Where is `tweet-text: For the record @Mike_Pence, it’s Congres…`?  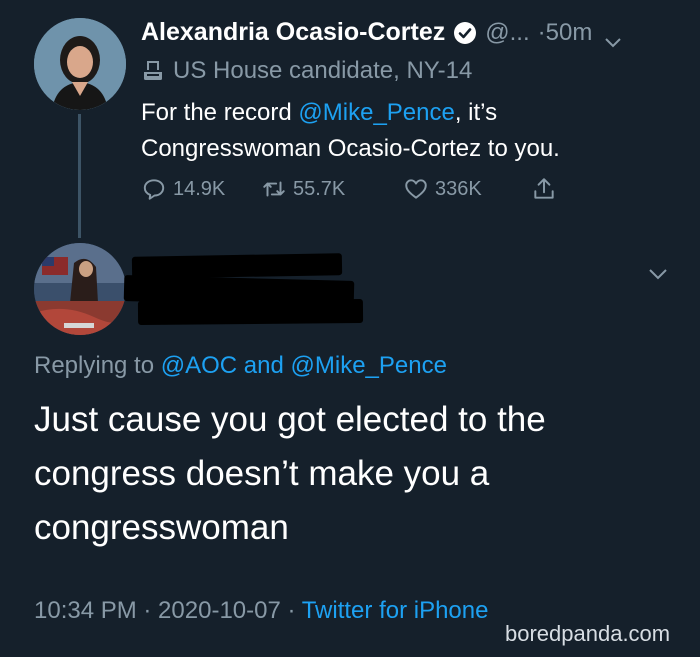
tweet-text: For the record @Mike_Pence, it’s Congres… is located at coordinates (401, 131).